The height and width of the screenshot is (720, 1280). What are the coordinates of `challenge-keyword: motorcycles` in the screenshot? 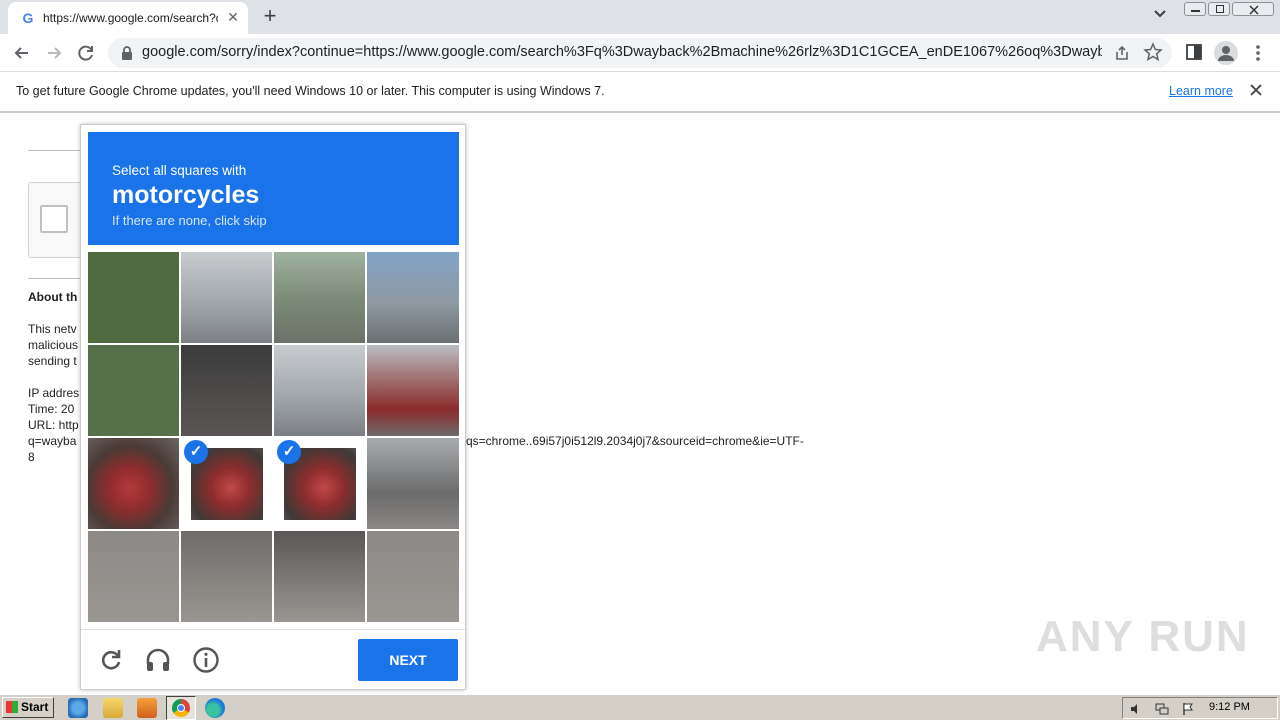 It's located at (186, 195).